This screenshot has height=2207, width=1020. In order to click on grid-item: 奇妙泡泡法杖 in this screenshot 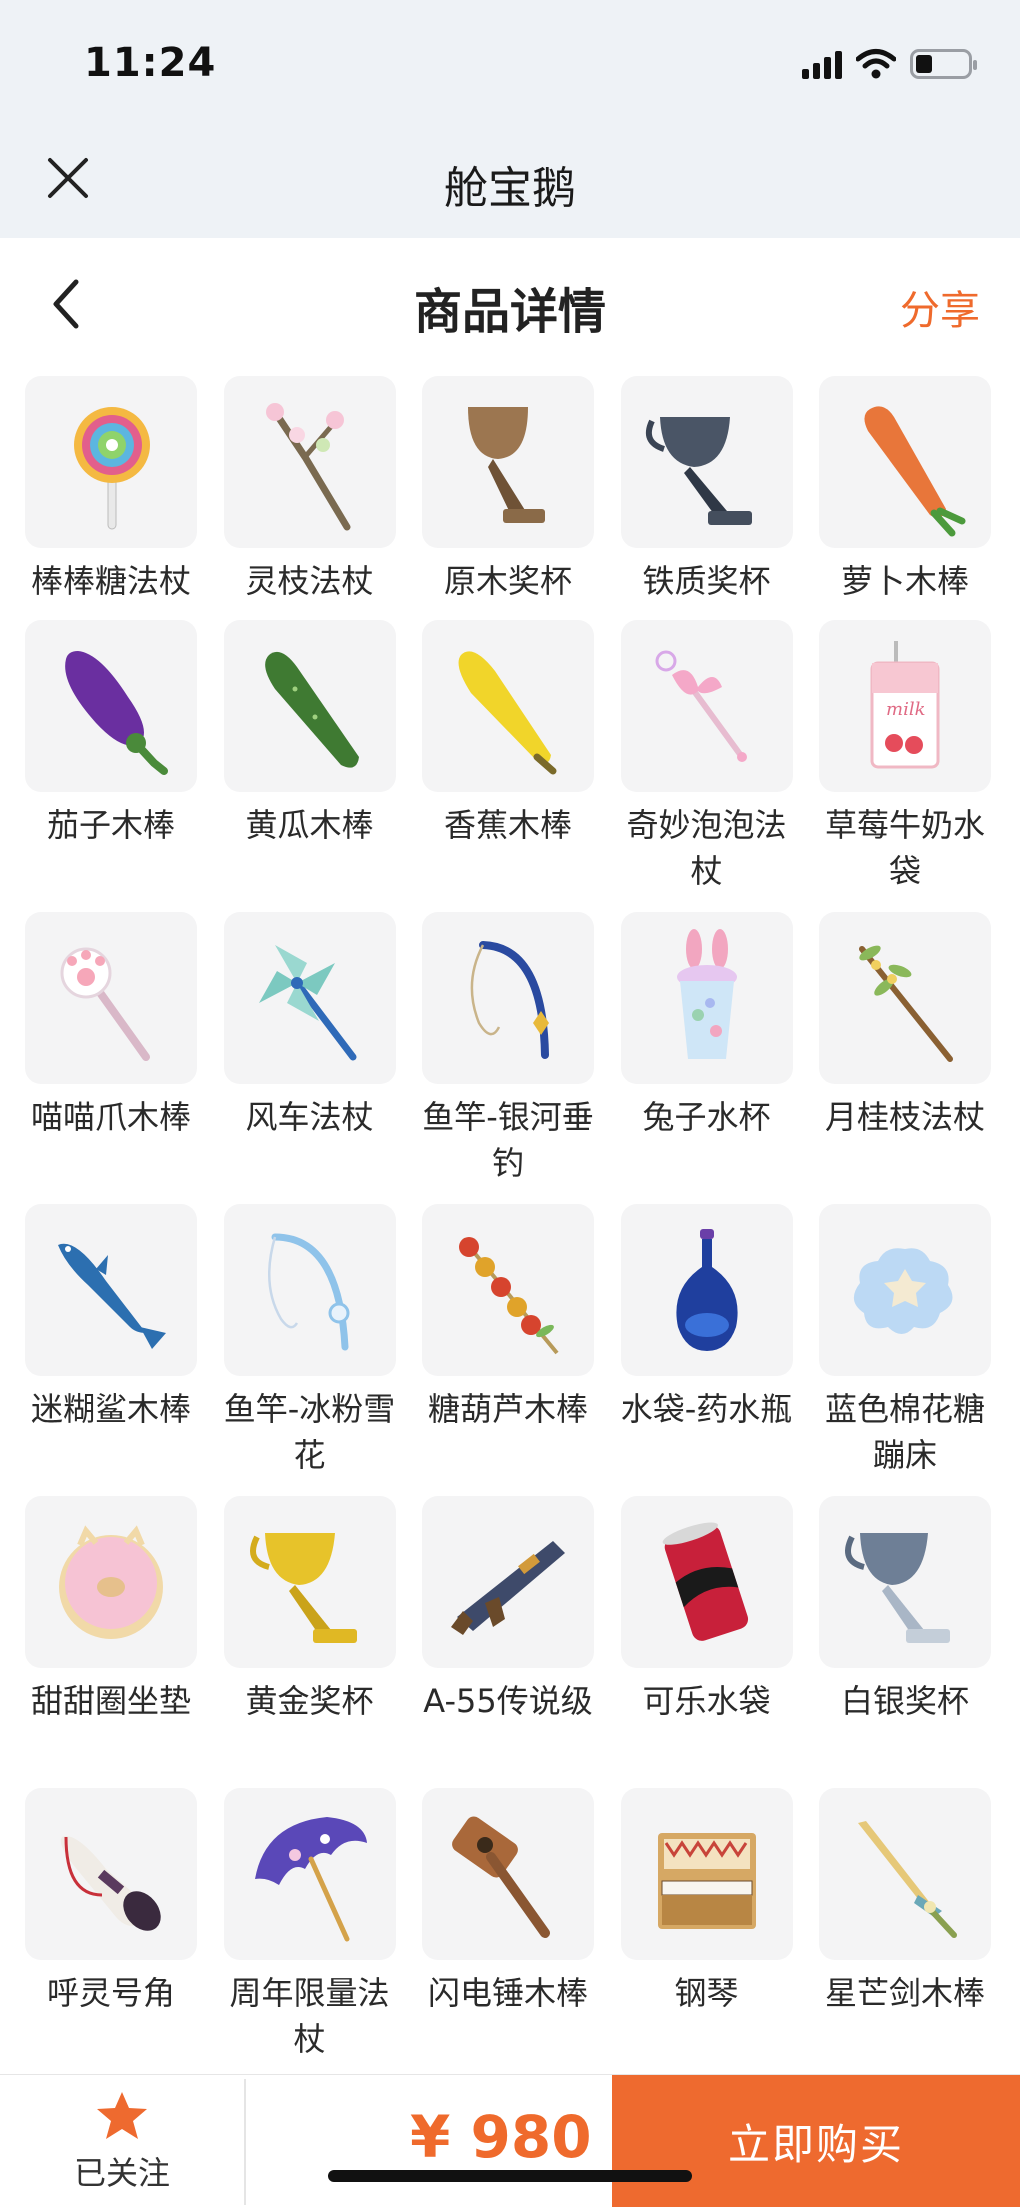, I will do `click(707, 766)`.